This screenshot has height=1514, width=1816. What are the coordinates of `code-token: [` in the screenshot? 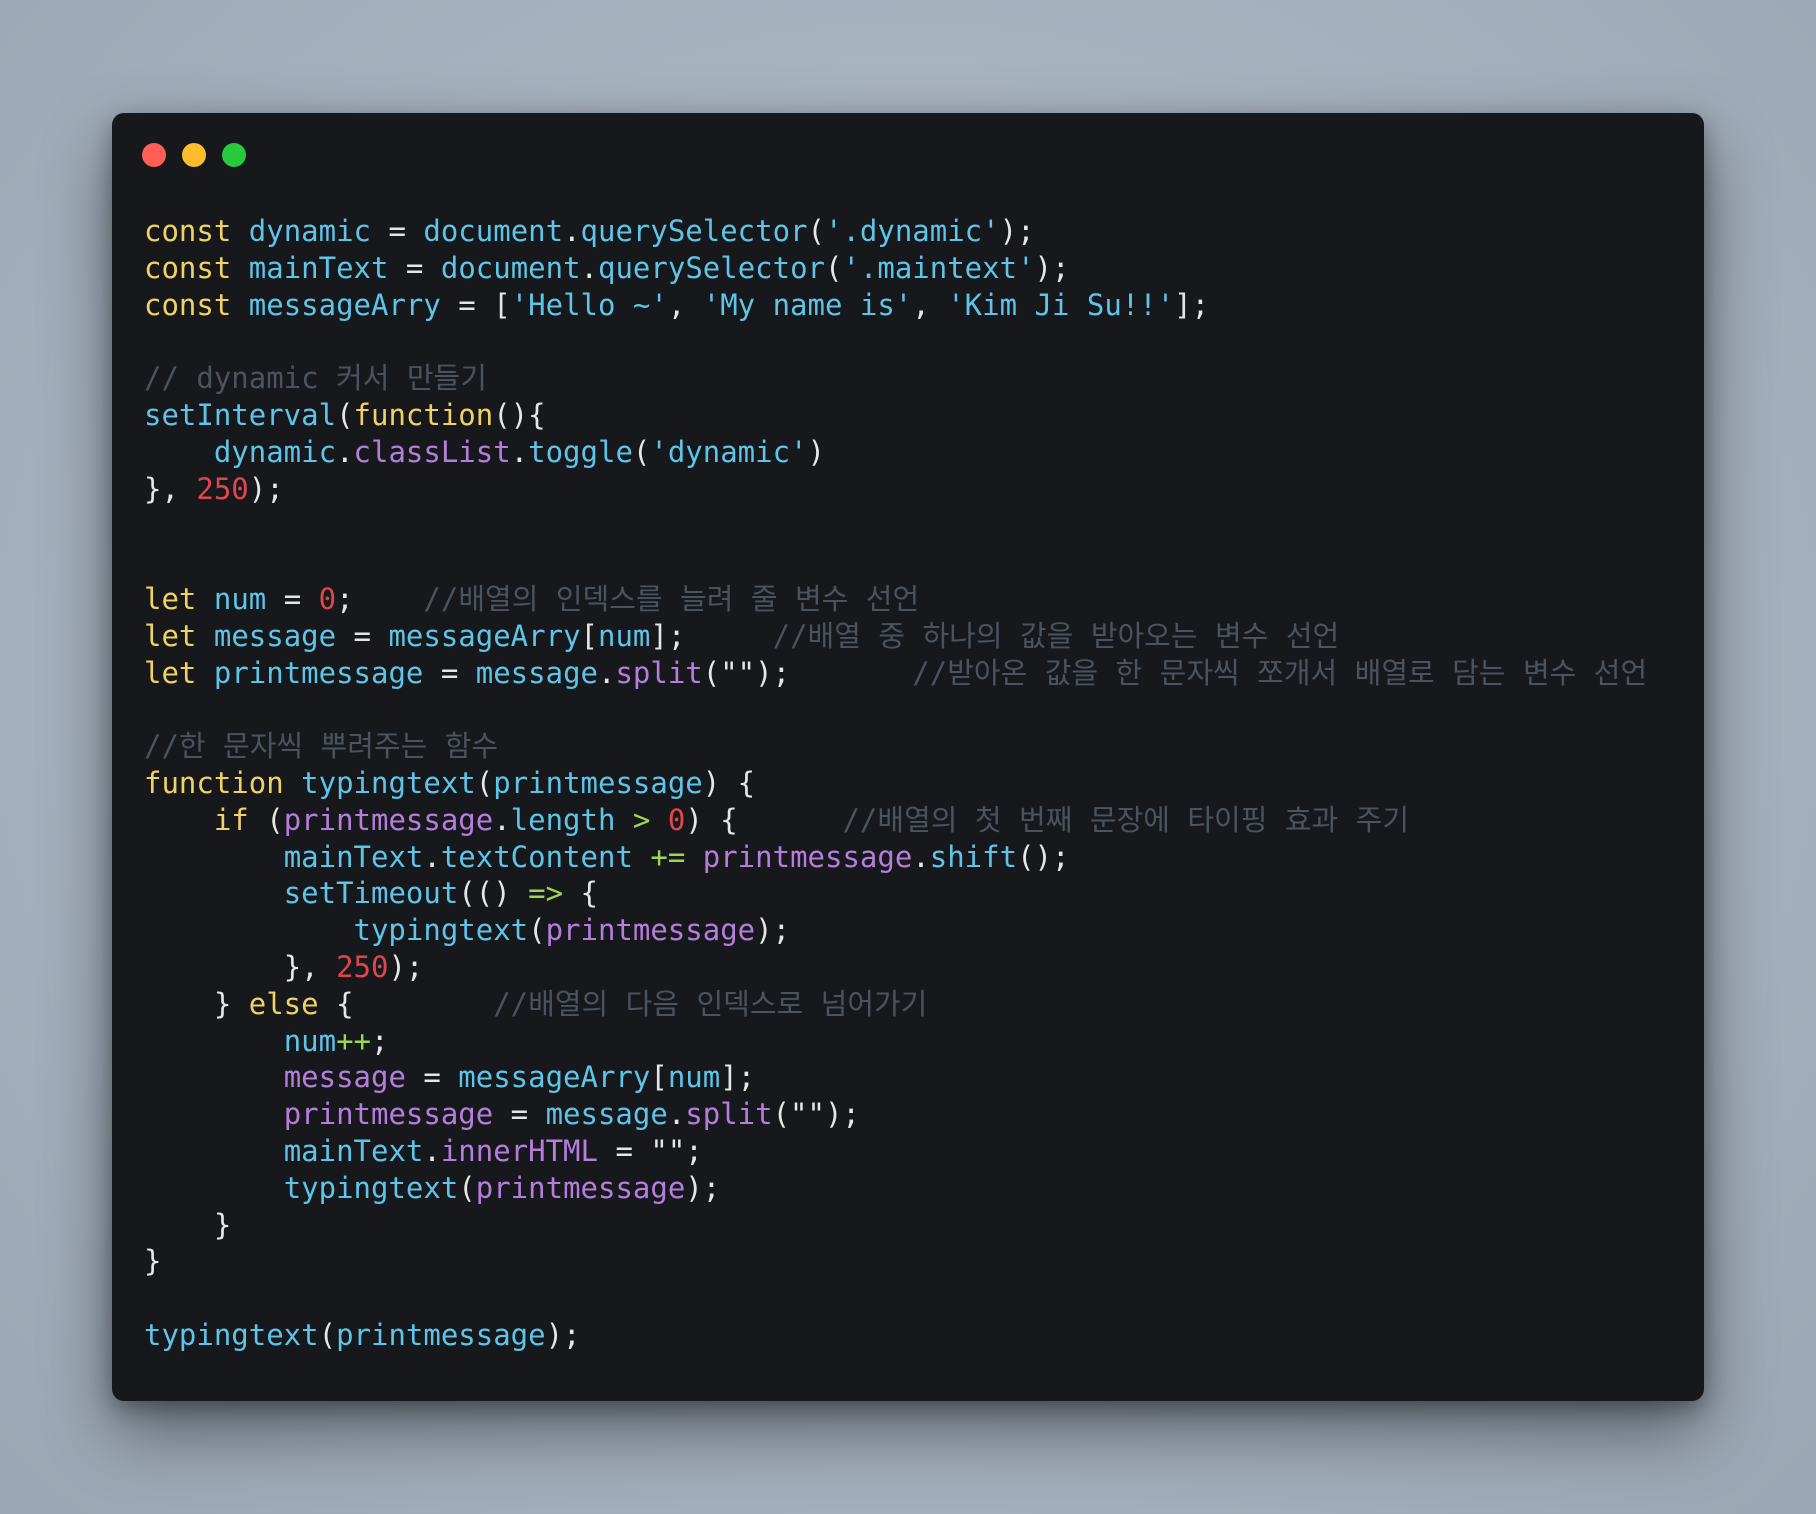 It's located at (589, 635).